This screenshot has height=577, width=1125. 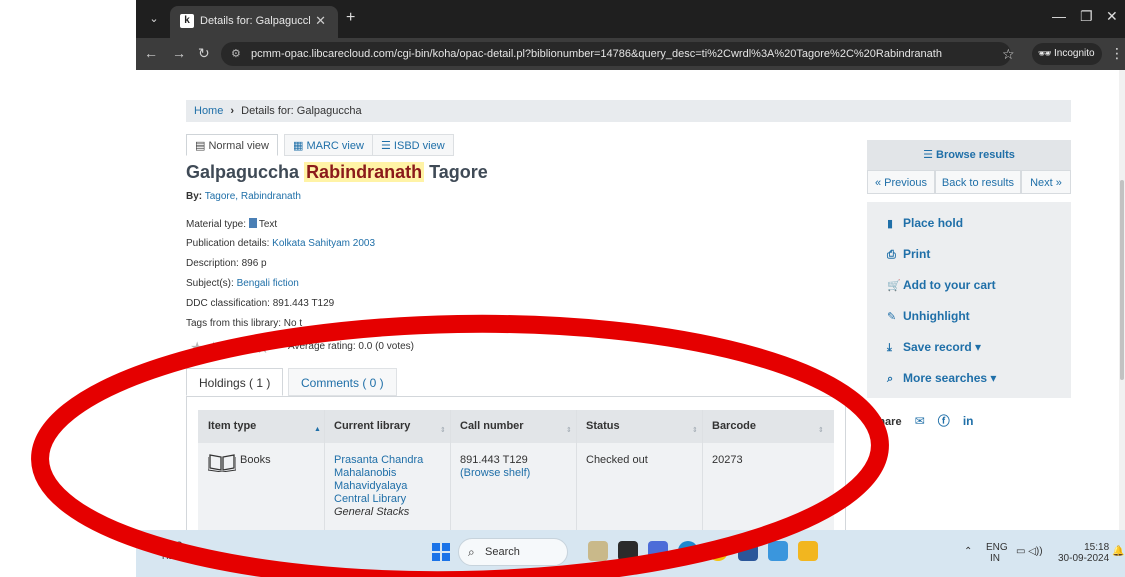 What do you see at coordinates (889, 348) in the screenshot?
I see `download-icon: ⤓` at bounding box center [889, 348].